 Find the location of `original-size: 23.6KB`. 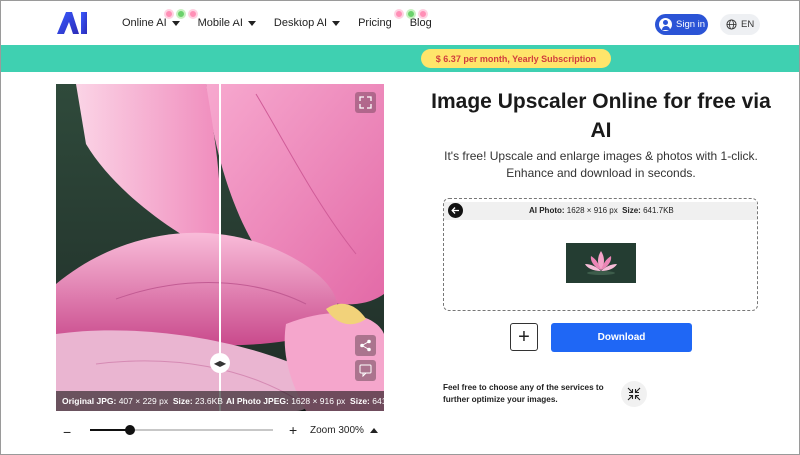

original-size: 23.6KB is located at coordinates (209, 401).